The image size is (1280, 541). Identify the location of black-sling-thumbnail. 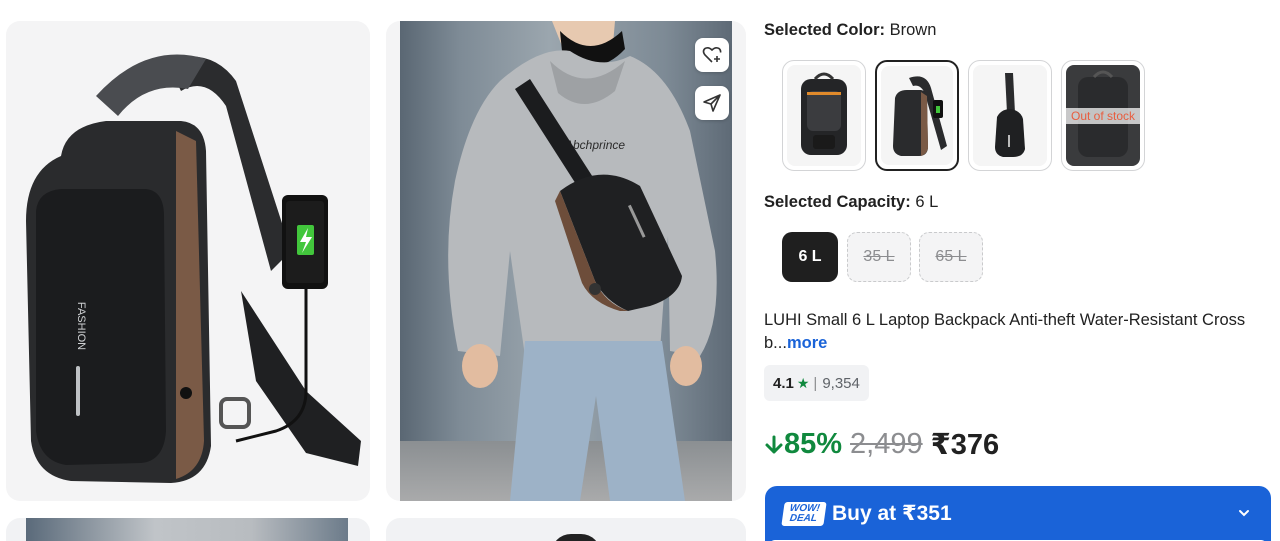
(1010, 115).